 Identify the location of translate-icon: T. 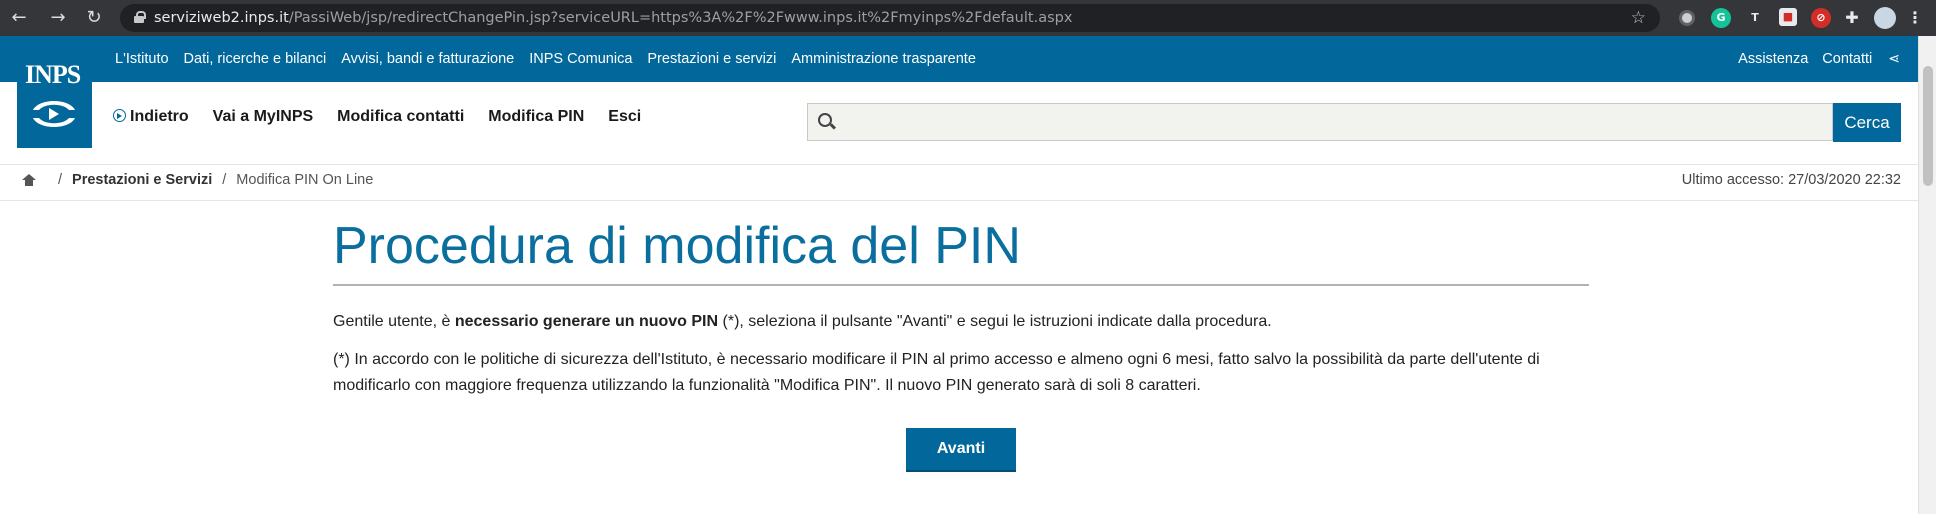
(1755, 18).